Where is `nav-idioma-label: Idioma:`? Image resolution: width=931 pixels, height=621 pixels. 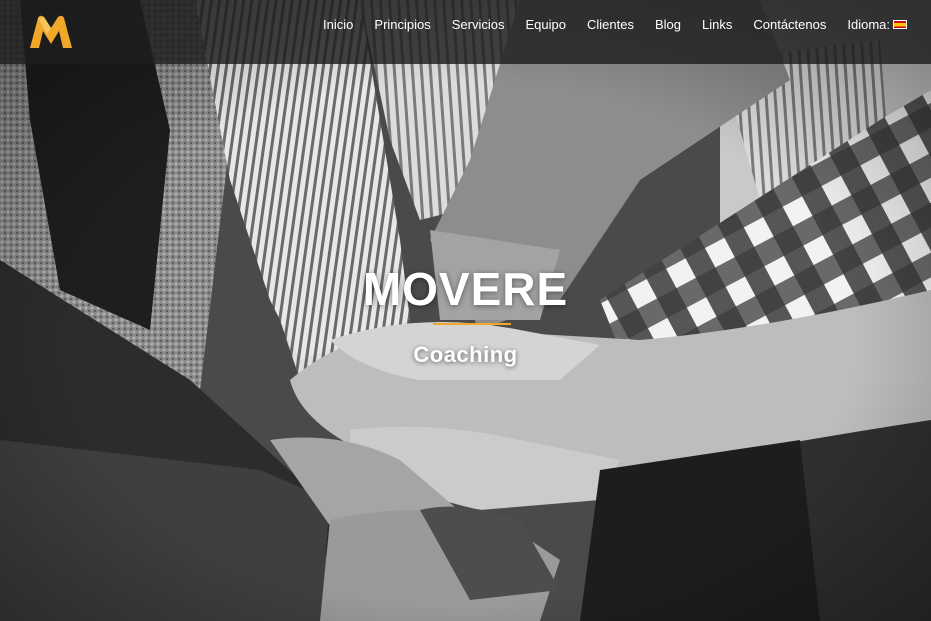
nav-idioma-label: Idioma: is located at coordinates (868, 24).